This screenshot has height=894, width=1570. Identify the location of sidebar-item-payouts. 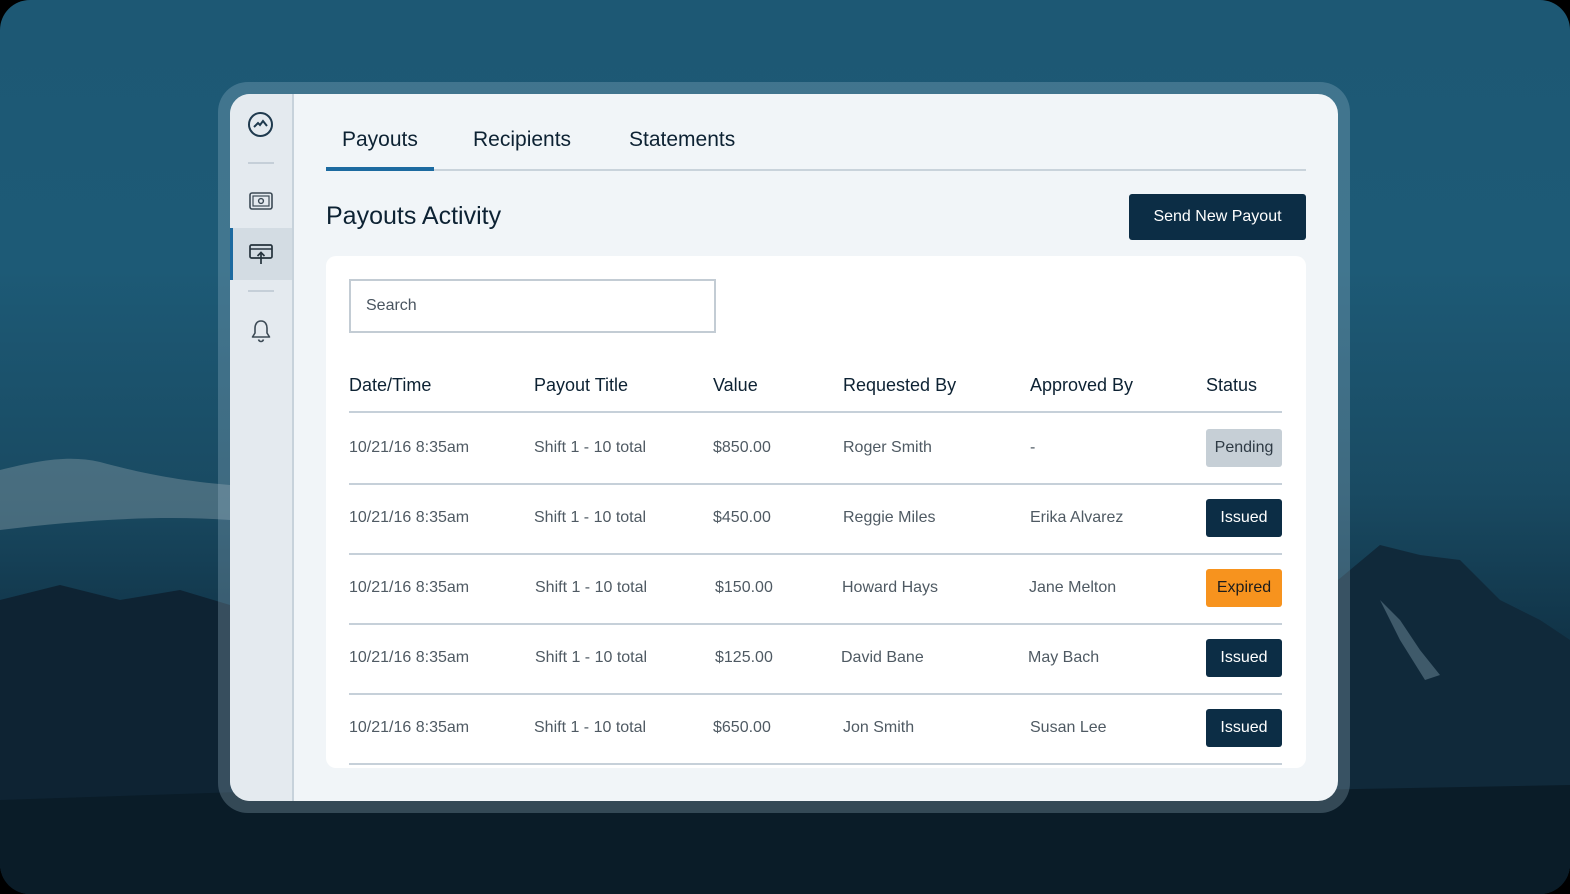
(261, 254).